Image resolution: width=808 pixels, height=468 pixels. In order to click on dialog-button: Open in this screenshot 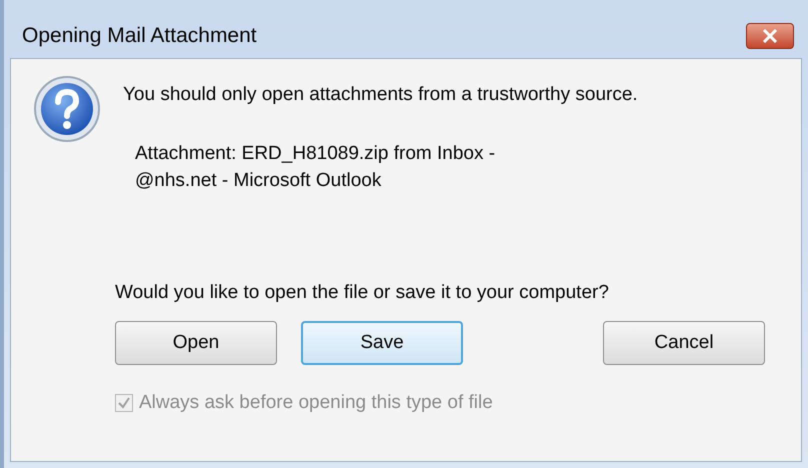, I will do `click(196, 343)`.